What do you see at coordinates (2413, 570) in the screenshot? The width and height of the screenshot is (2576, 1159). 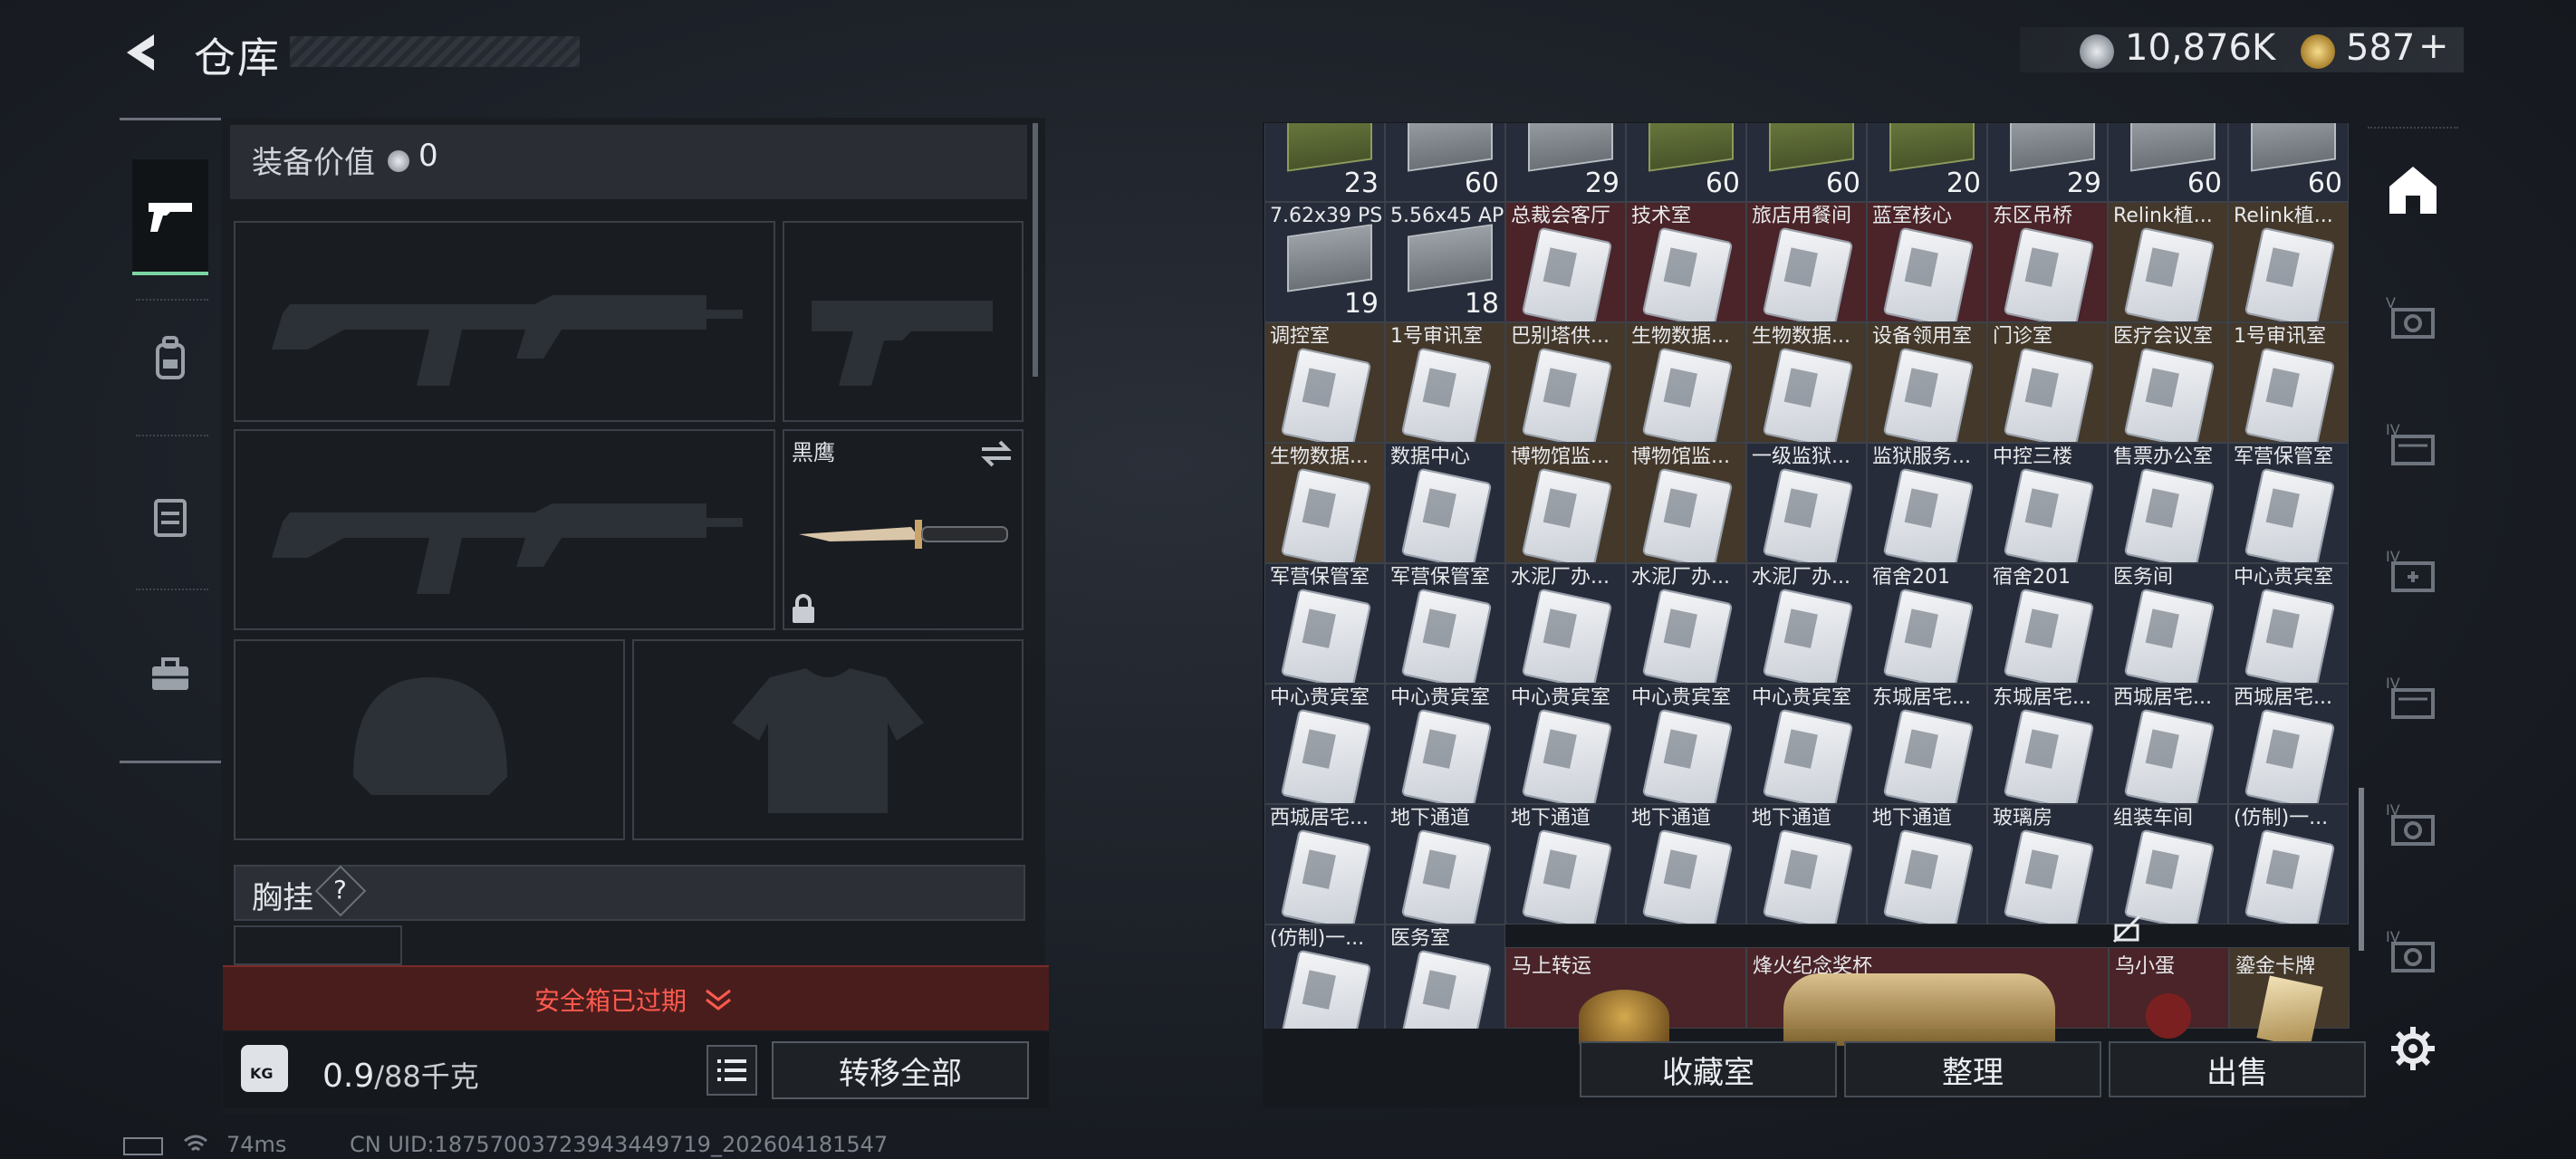 I see `storage-tab-4b: IV` at bounding box center [2413, 570].